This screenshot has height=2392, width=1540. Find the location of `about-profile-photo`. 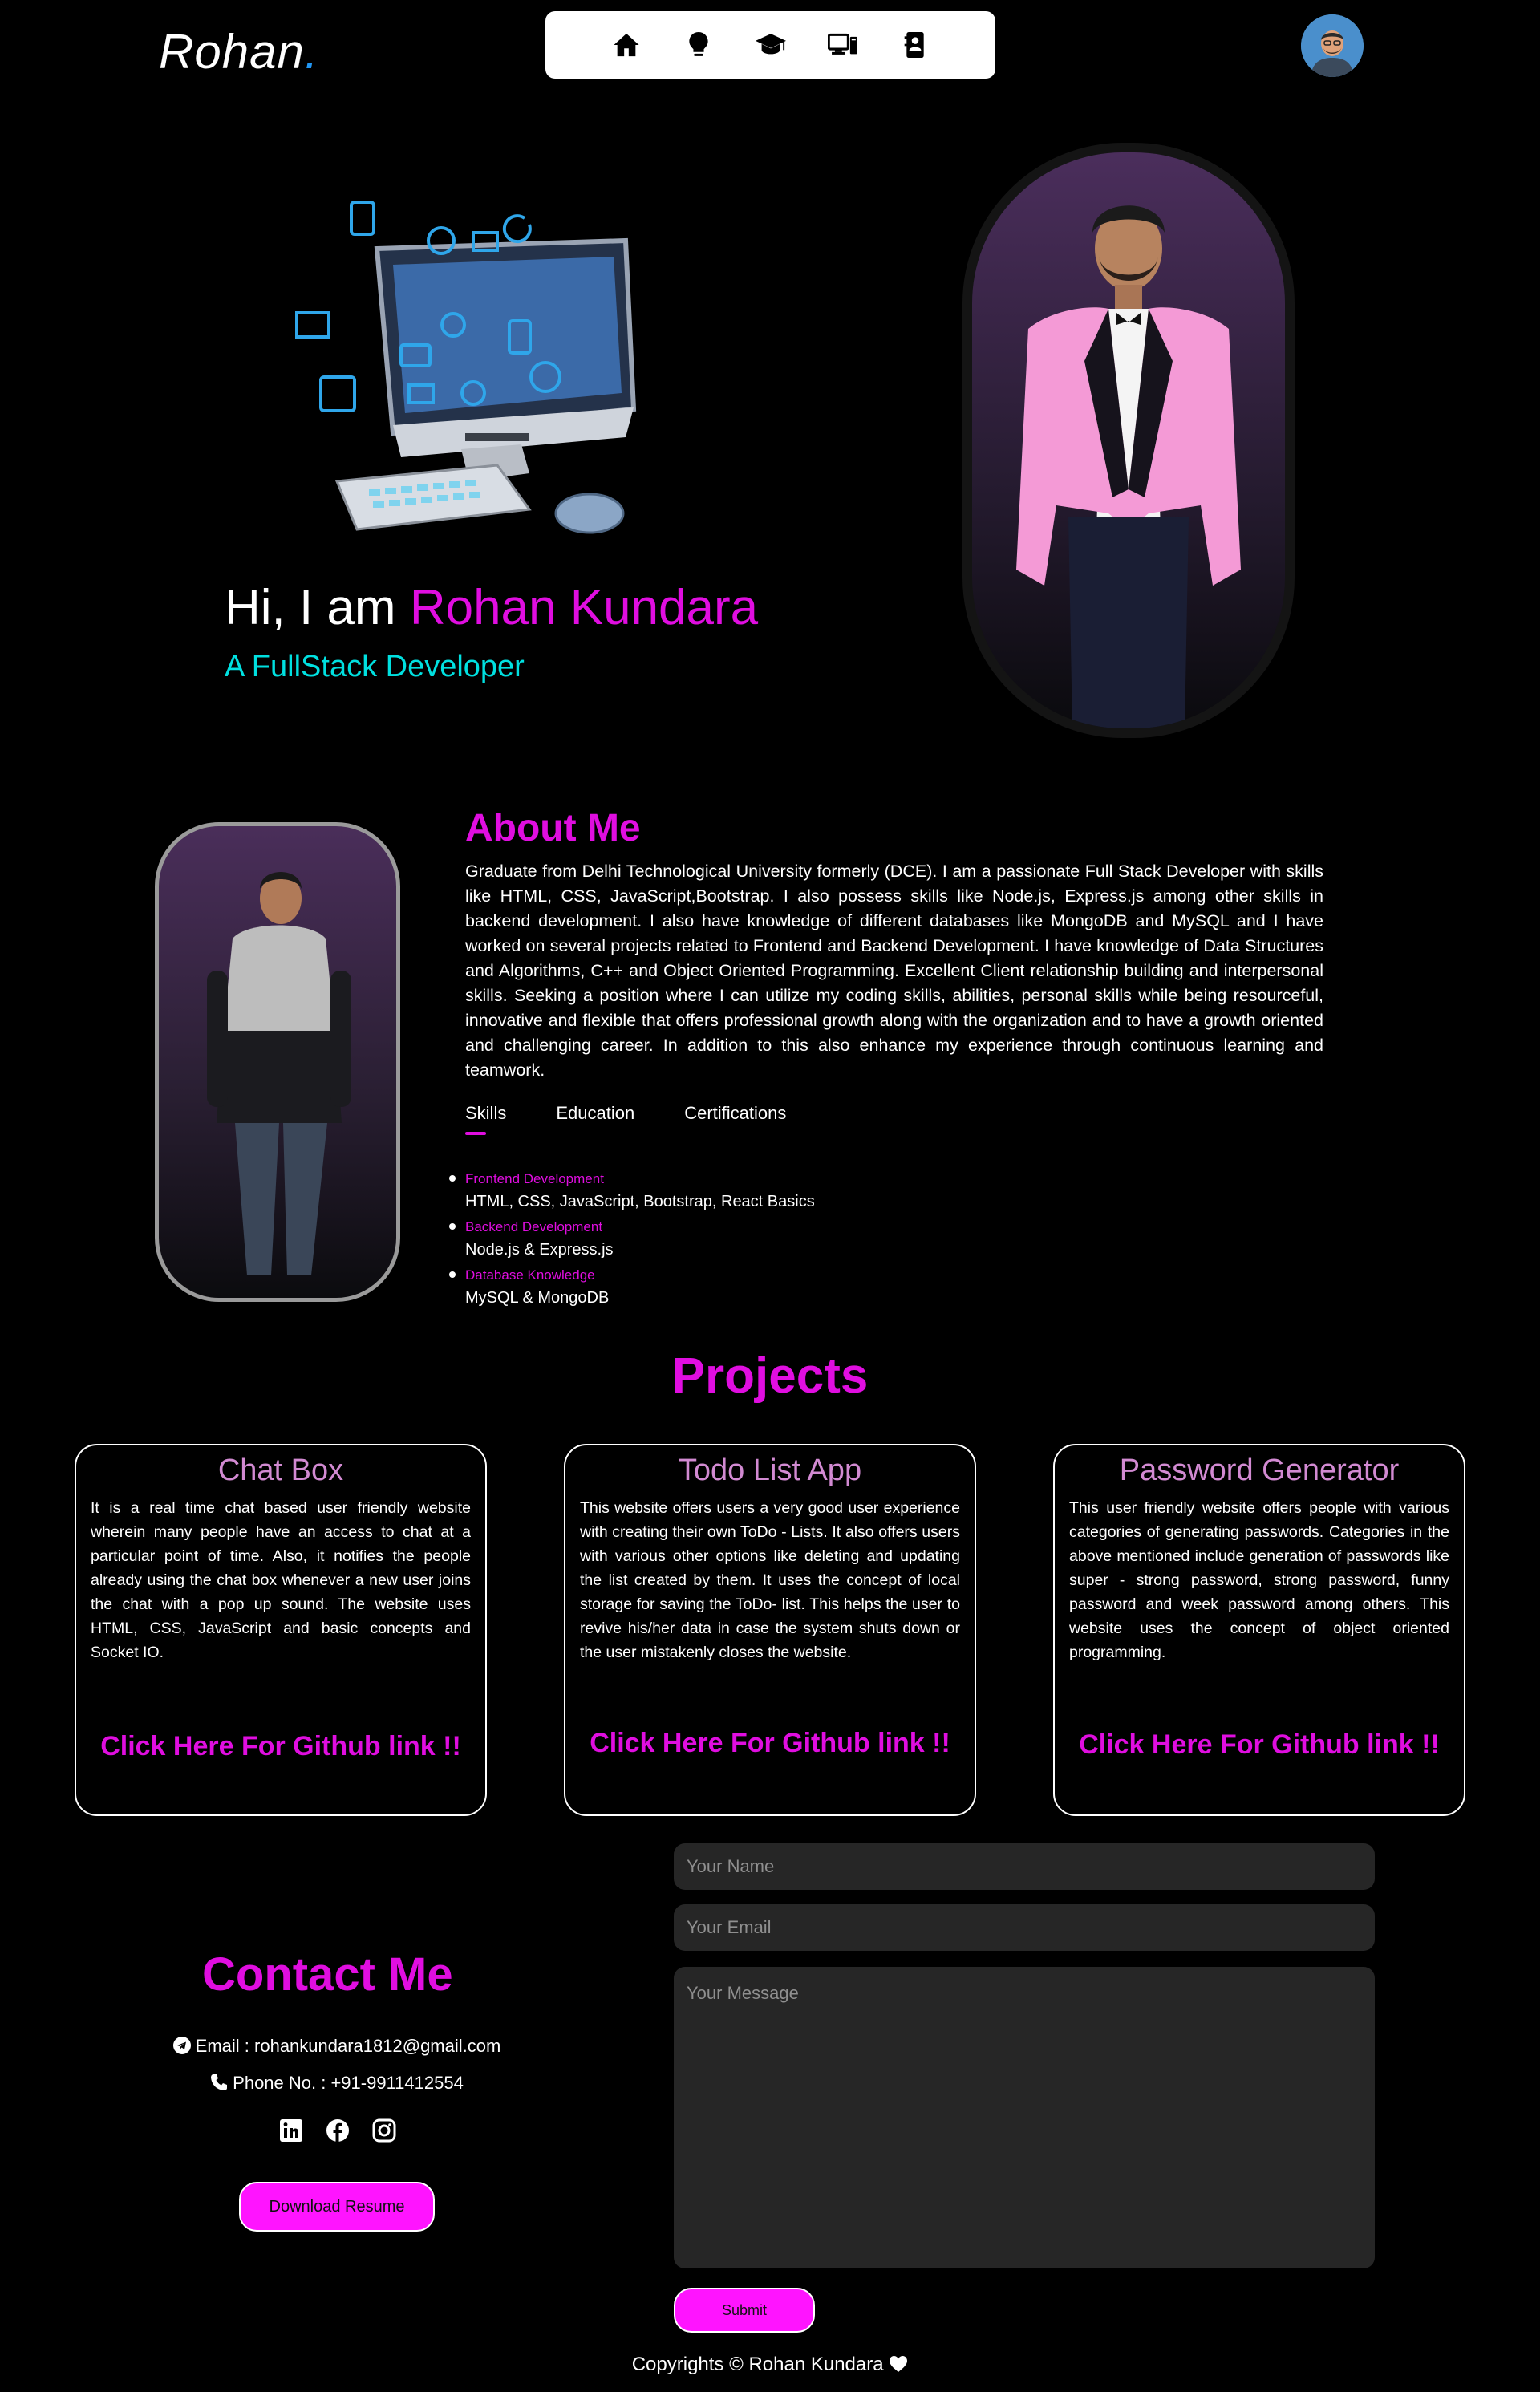

about-profile-photo is located at coordinates (277, 1062).